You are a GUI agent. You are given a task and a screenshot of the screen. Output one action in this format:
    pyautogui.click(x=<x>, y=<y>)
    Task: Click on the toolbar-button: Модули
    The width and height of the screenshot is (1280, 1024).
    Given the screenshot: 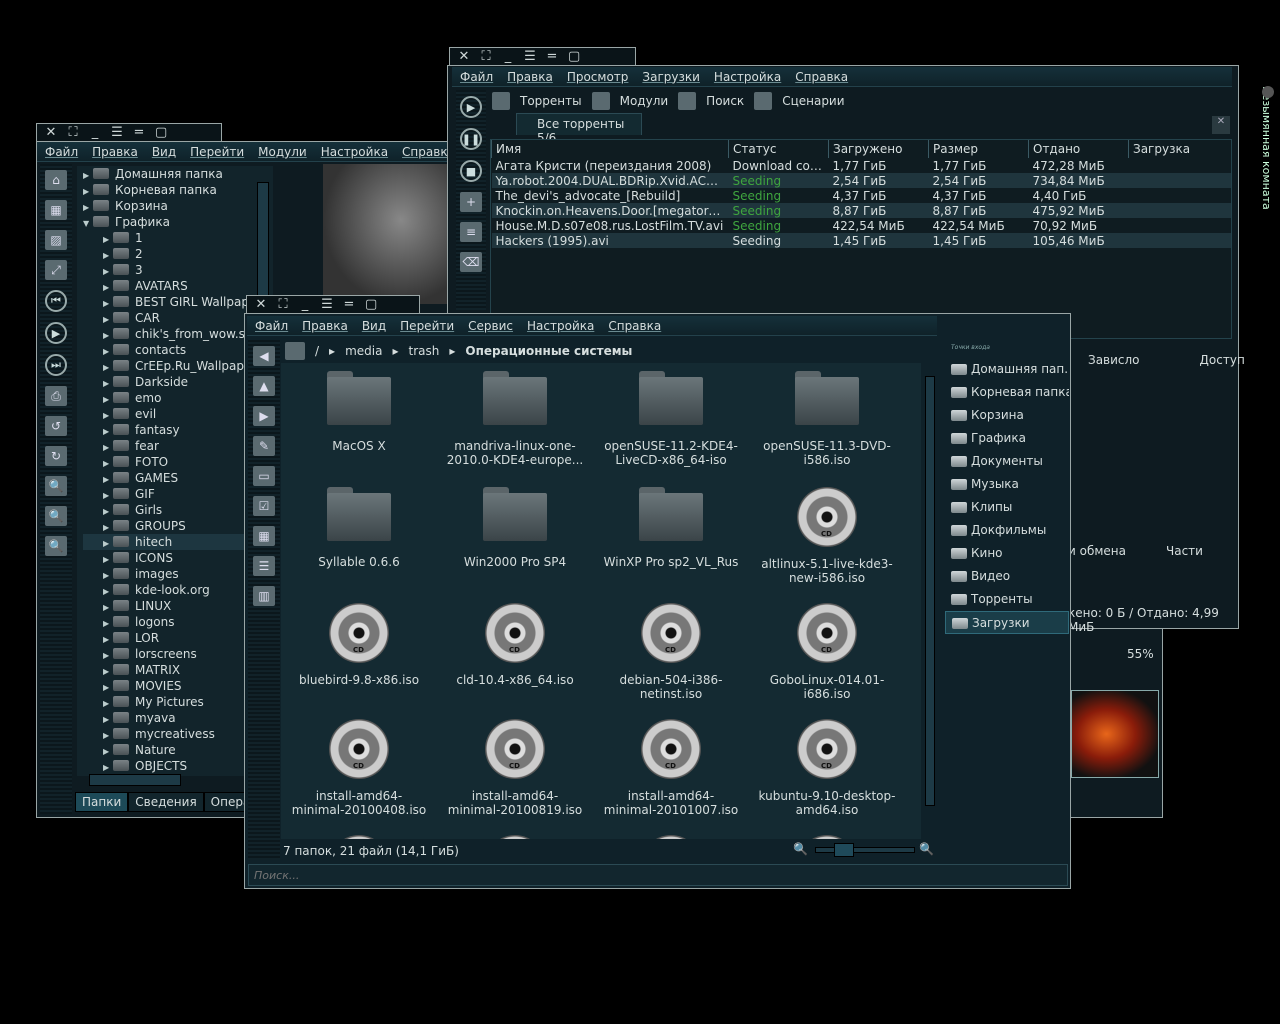 What is the action you would take?
    pyautogui.click(x=644, y=101)
    